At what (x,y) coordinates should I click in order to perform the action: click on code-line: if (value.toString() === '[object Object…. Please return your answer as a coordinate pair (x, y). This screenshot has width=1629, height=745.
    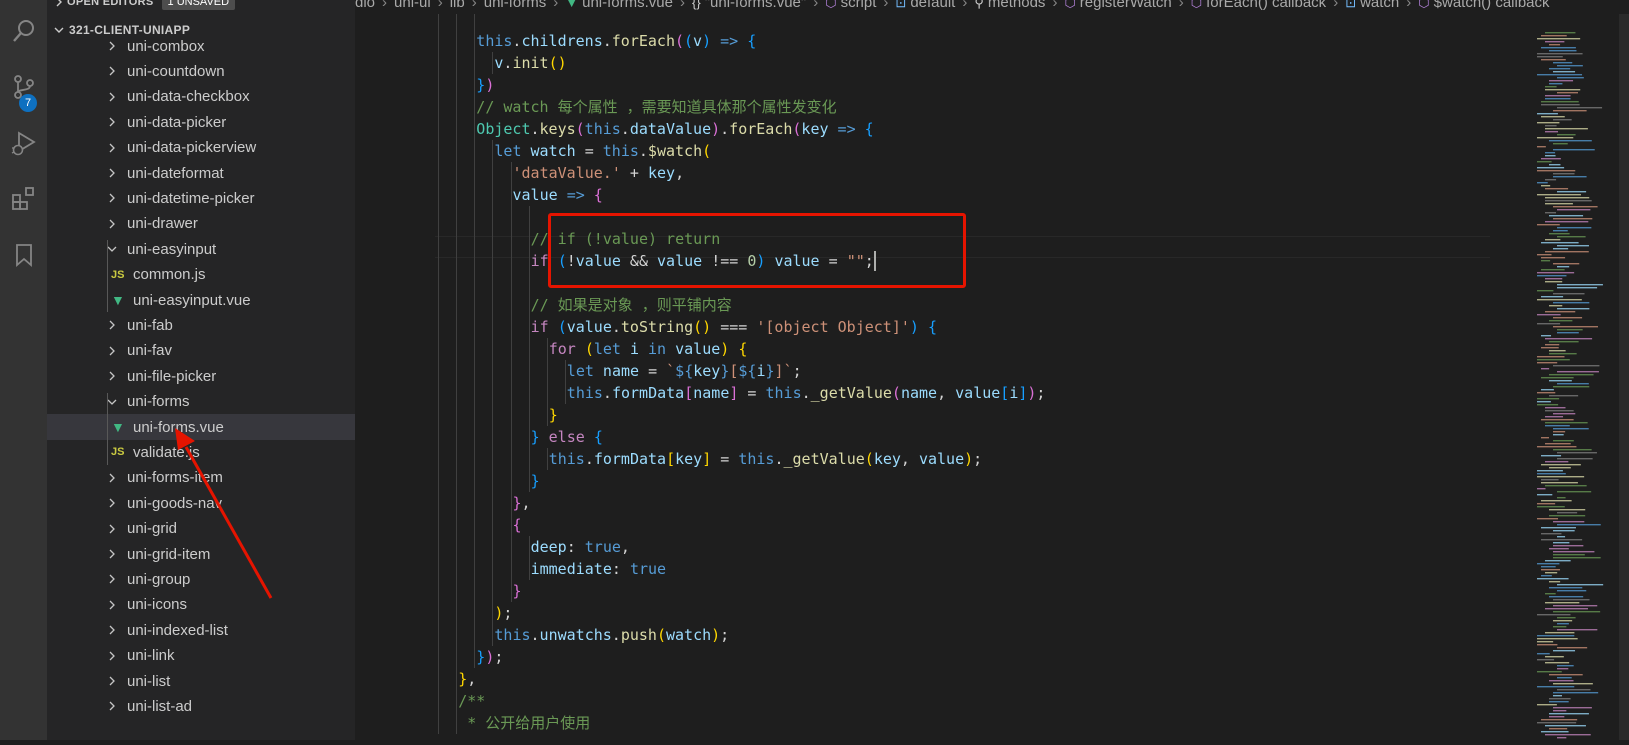
    Looking at the image, I should click on (734, 327).